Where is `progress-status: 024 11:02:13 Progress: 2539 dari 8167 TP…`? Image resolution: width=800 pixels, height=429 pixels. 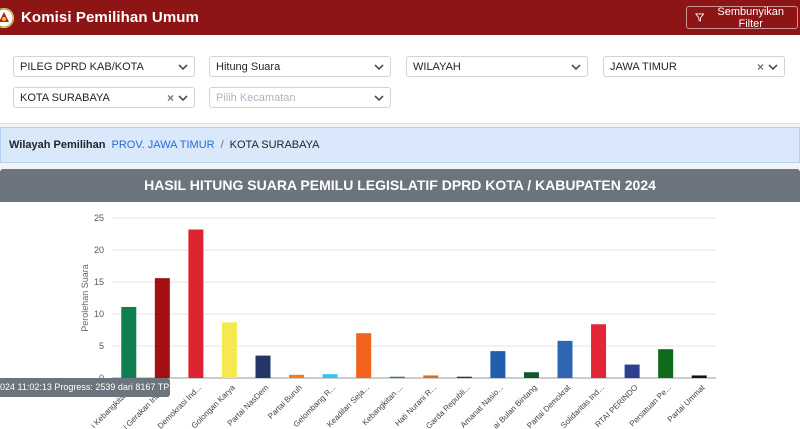
progress-status: 024 11:02:13 Progress: 2539 dari 8167 TP… is located at coordinates (85, 387).